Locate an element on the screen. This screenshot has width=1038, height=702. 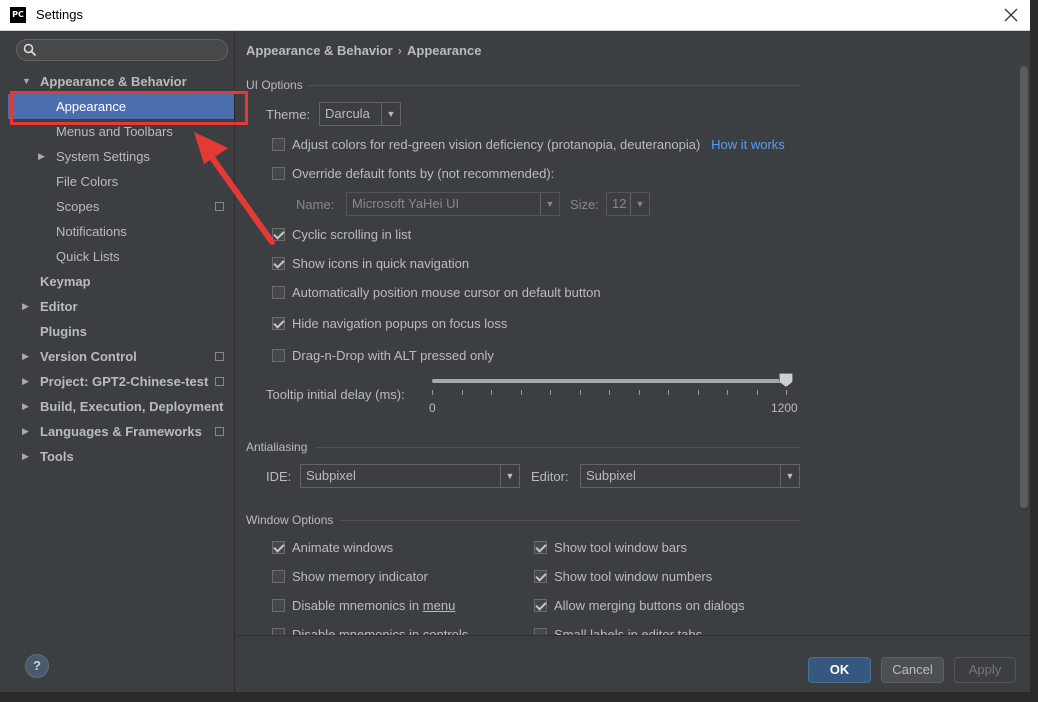
tooltip-delay-label: Tooltip initial delay (ms): is located at coordinates (335, 394).